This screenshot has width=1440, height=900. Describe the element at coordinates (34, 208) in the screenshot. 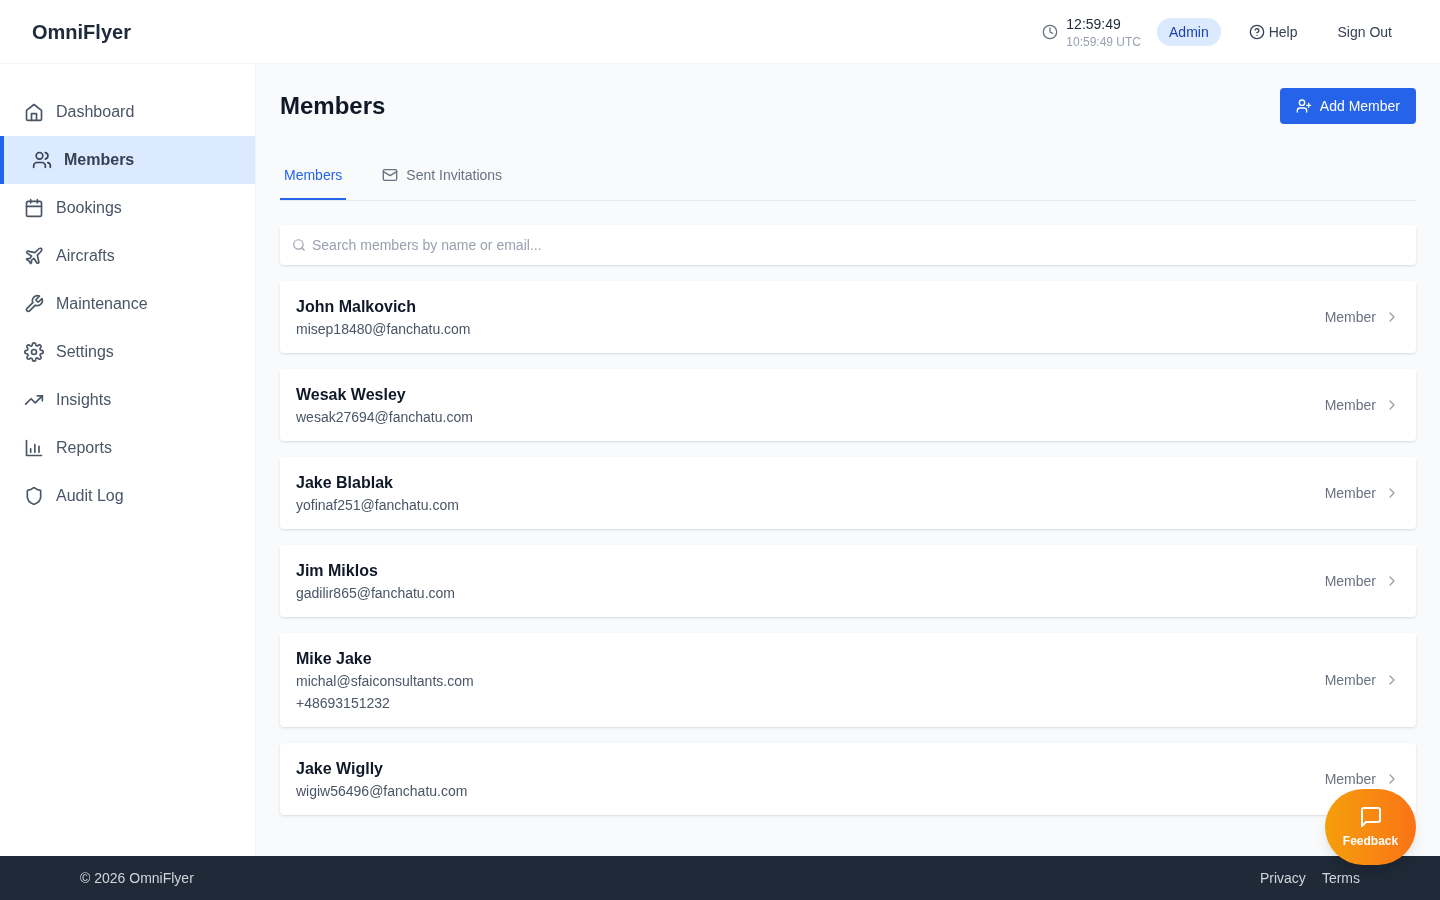

I see `calendar-icon` at that location.